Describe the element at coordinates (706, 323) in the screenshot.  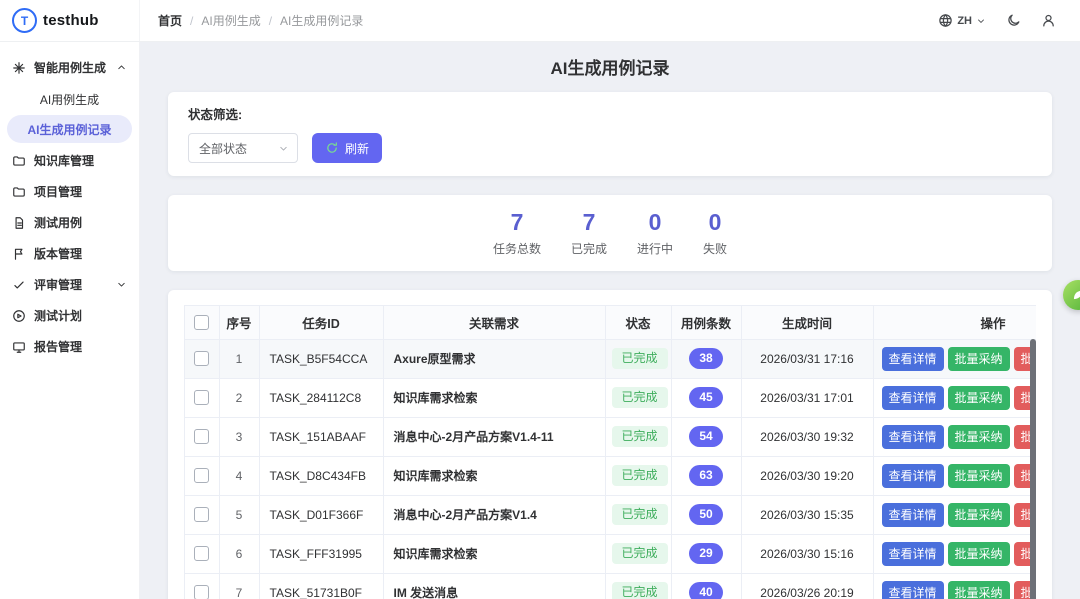
I see `column-header: 用例条数` at that location.